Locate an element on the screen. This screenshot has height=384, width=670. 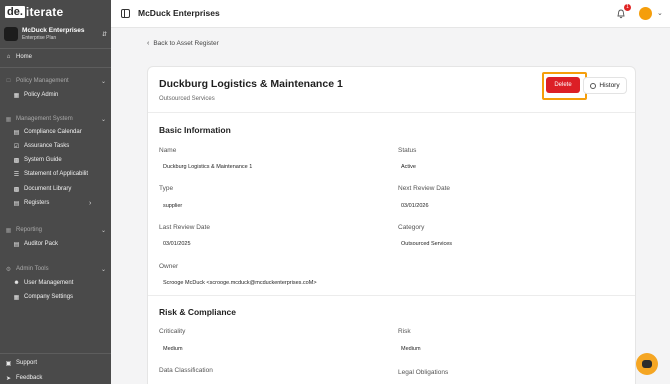
section-policy-management: □ Policy Management ⌄ is located at coordinates (55, 81).